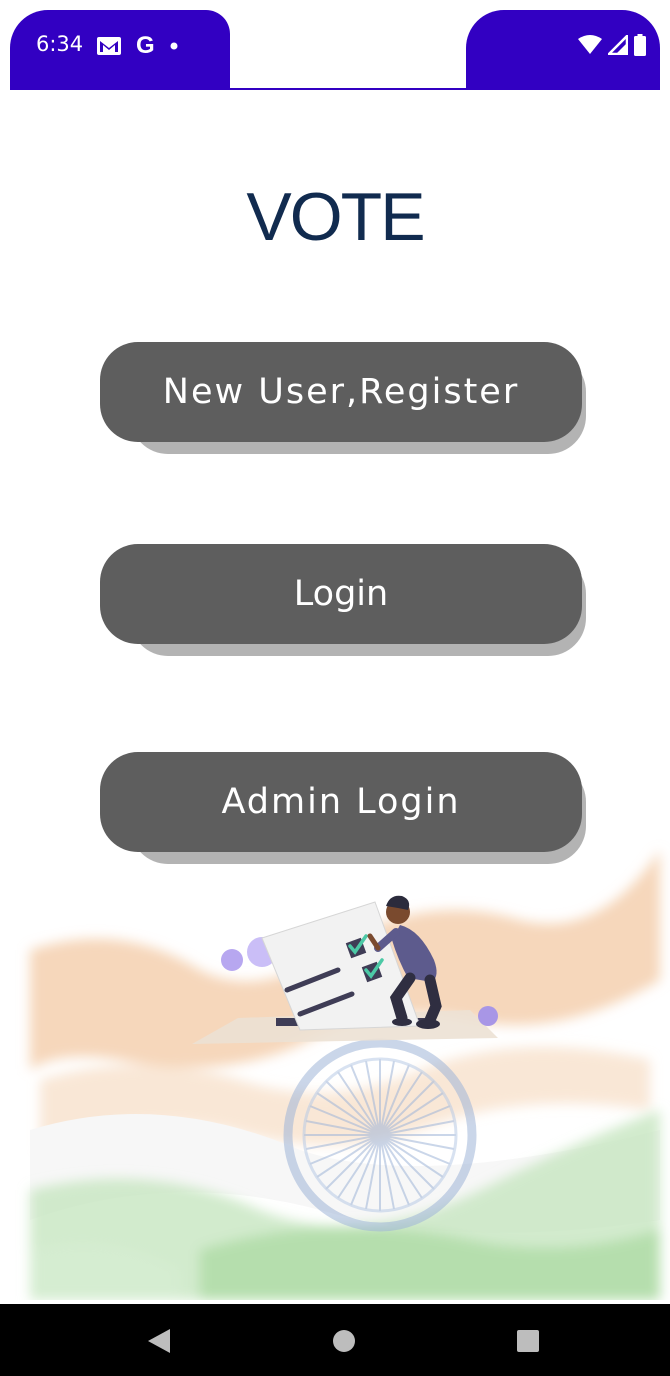 The height and width of the screenshot is (1376, 670). I want to click on chakra-icon, so click(380, 1135).